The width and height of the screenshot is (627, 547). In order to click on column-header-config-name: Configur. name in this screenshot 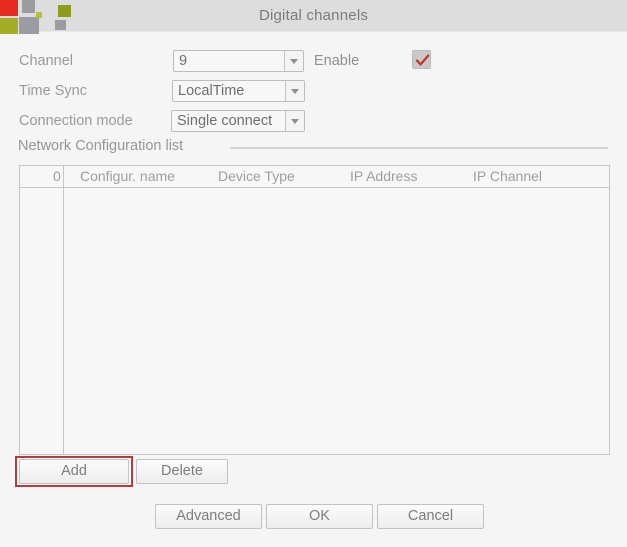, I will do `click(127, 176)`.